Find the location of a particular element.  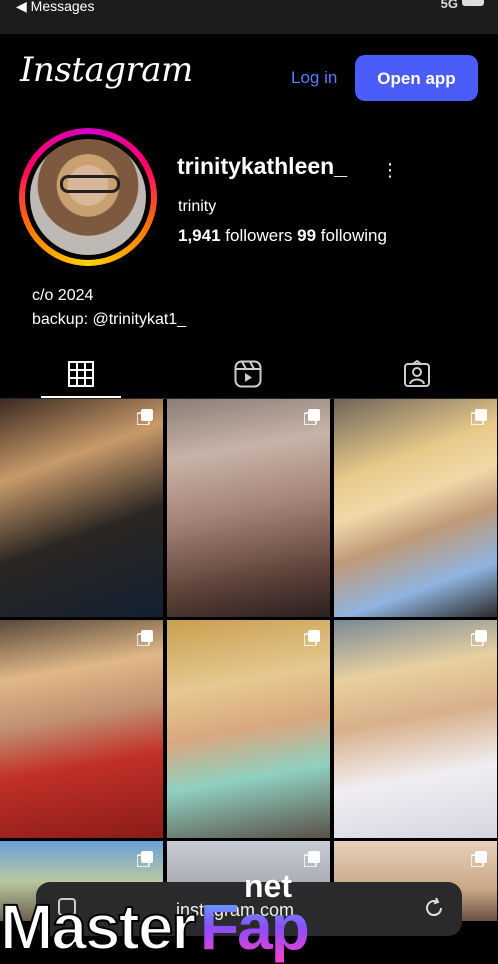

bio-line-1: c/o 2024 is located at coordinates (63, 295).